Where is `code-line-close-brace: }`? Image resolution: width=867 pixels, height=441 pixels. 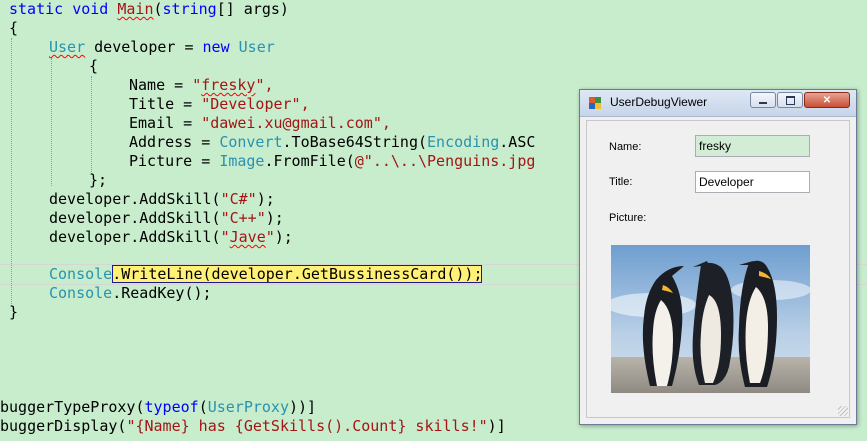 code-line-close-brace: } is located at coordinates (13, 312).